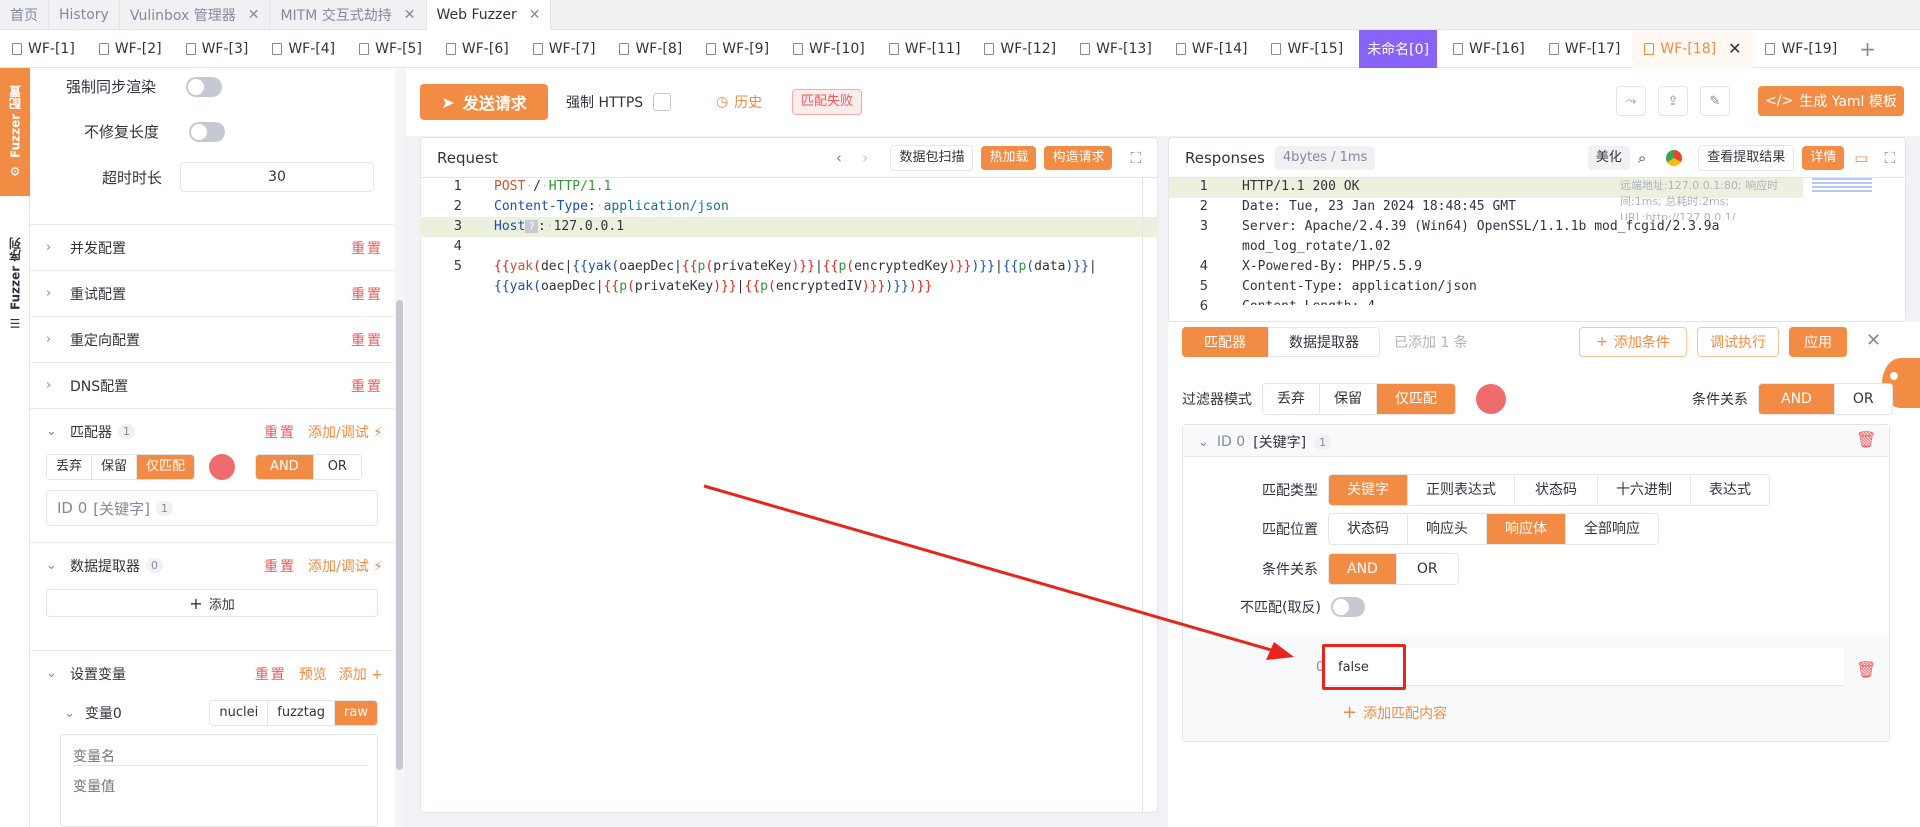  Describe the element at coordinates (212, 293) in the screenshot. I see `section-retry: › 重试配置 重置` at that location.